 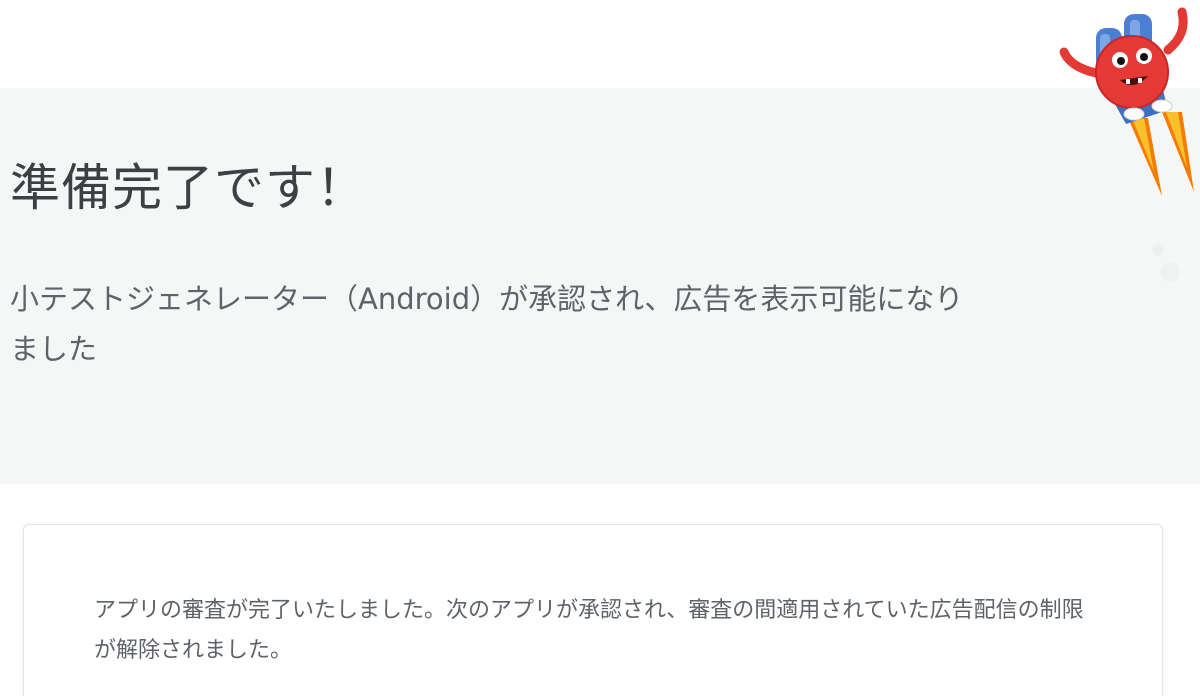 What do you see at coordinates (487, 324) in the screenshot?
I see `page-subtitle: 小テストジェネレーター（Android）が承認され、広告を表示可能になりました` at bounding box center [487, 324].